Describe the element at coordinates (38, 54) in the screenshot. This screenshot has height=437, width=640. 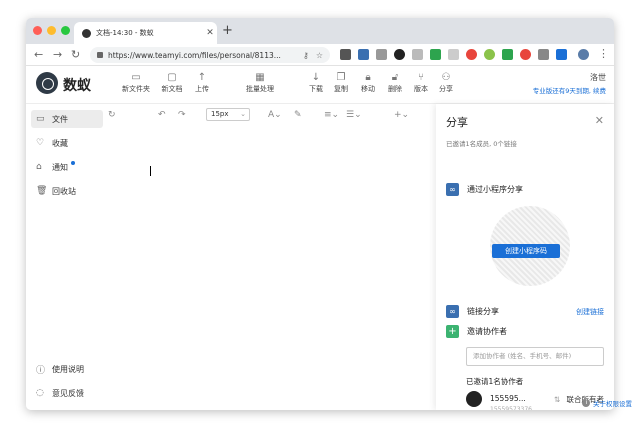
I see `back-icon: ←` at that location.